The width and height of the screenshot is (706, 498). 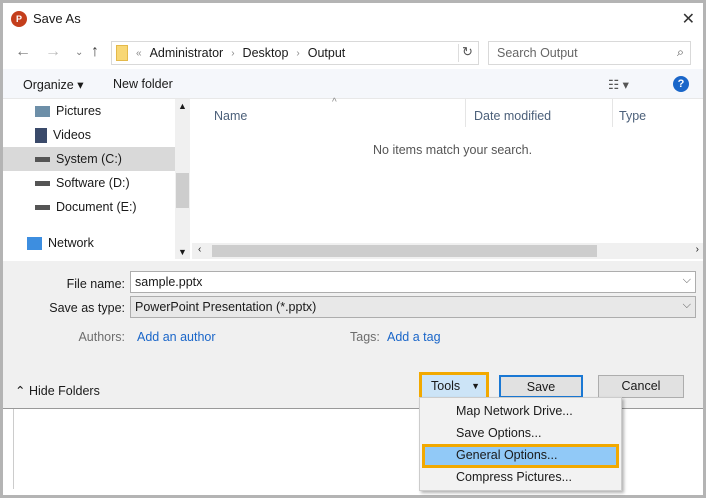 I want to click on back-arrow-icon: ←, so click(x=23, y=52).